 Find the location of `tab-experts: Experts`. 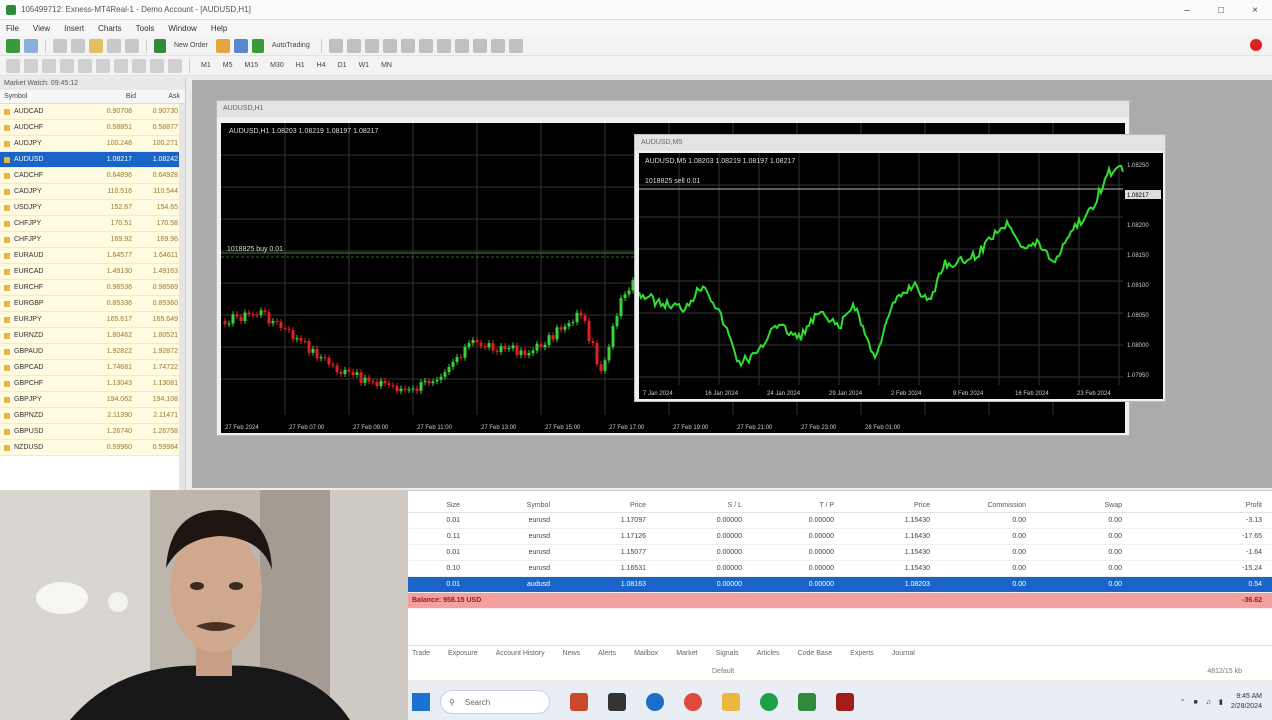

tab-experts: Experts is located at coordinates (862, 653).